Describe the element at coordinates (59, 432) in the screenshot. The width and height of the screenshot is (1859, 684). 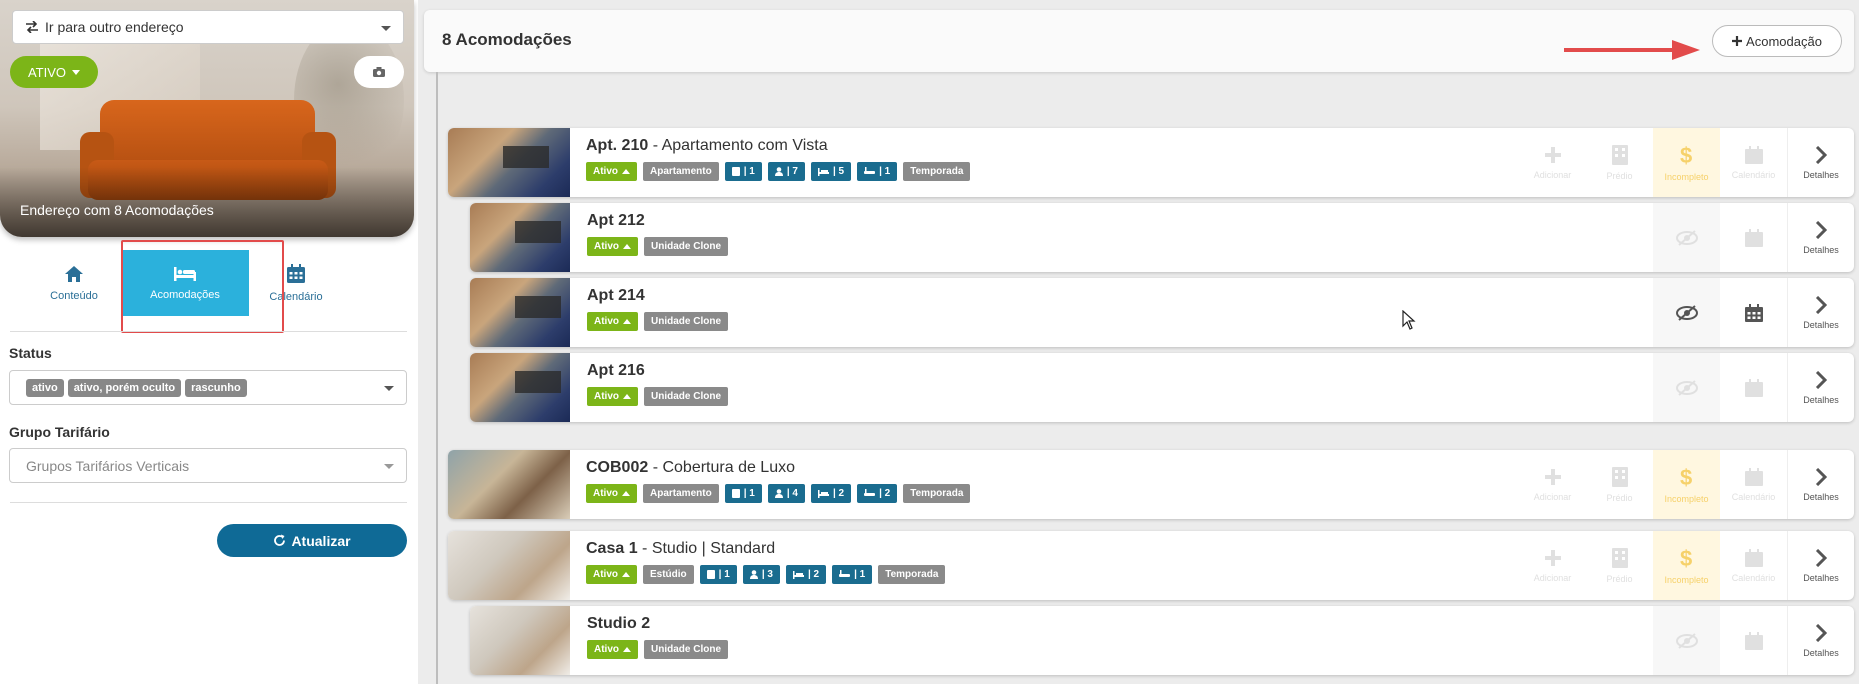
I see `grupo-tarifario-label: Grupo Tarifário` at that location.